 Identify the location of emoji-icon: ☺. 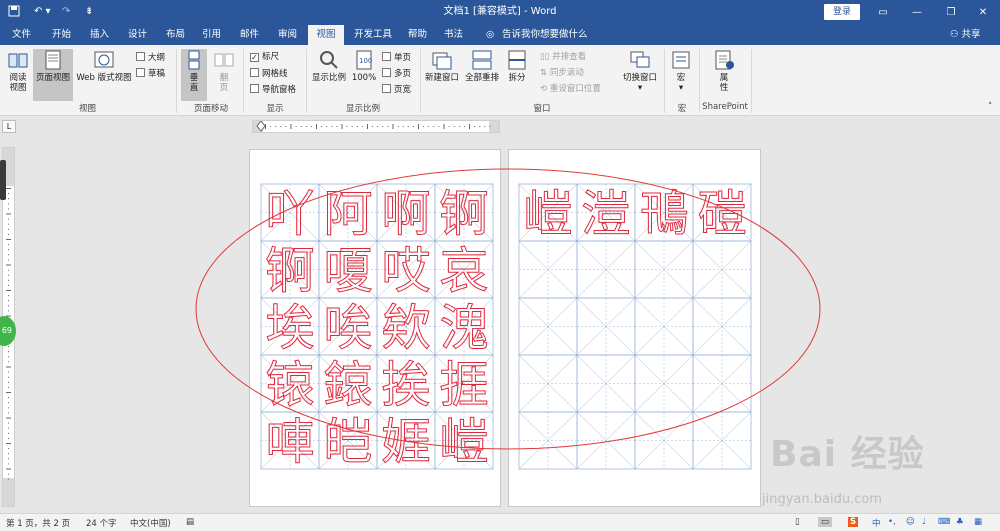
(910, 522).